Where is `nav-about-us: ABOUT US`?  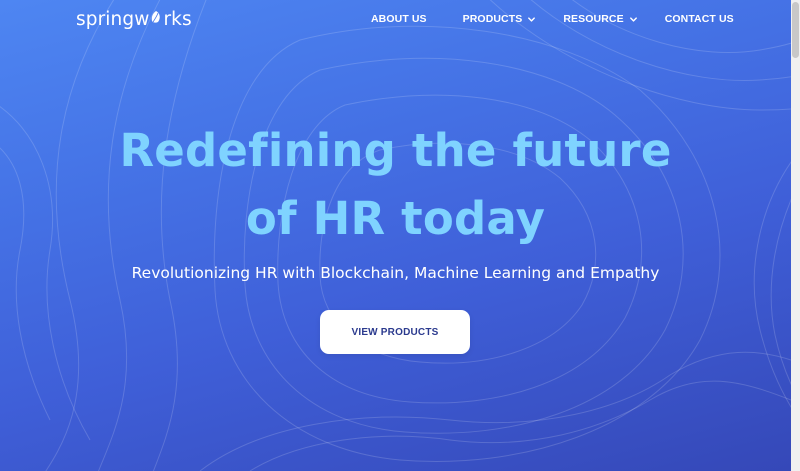
nav-about-us: ABOUT US is located at coordinates (399, 19).